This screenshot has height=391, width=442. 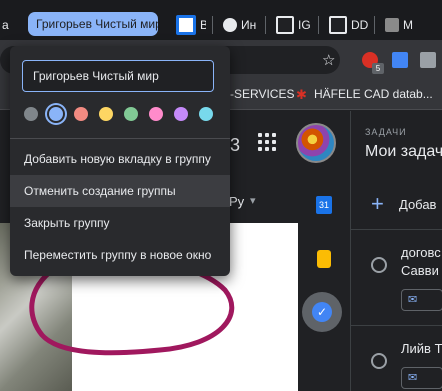 I want to click on move-group-to-new-window: Переместить группу в новое окно, so click(x=120, y=255).